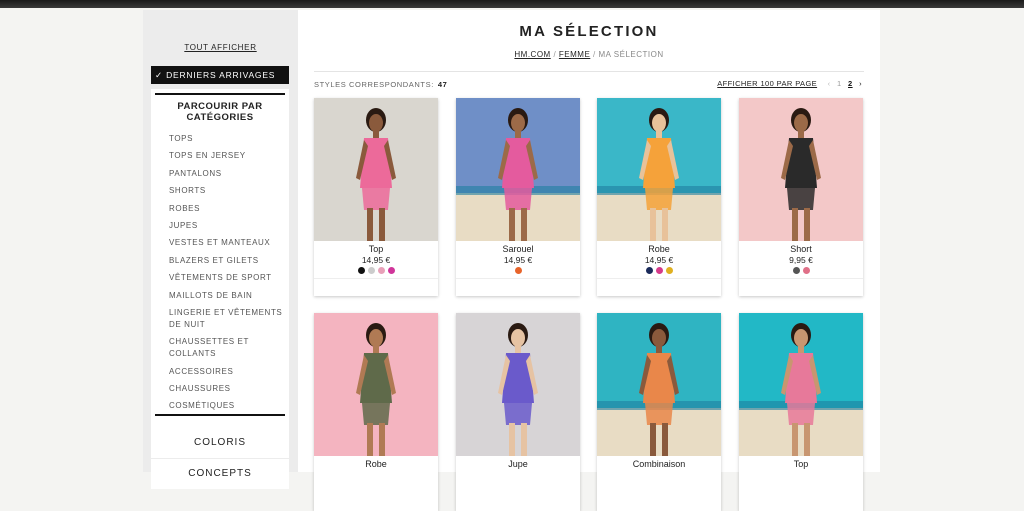  What do you see at coordinates (442, 84) in the screenshot?
I see `styles-count-value: 47` at bounding box center [442, 84].